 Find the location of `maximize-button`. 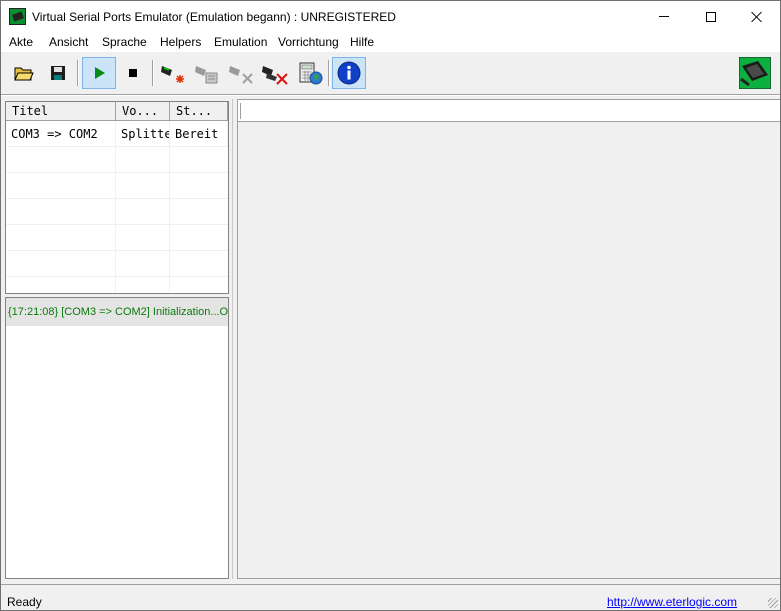

maximize-button is located at coordinates (711, 16).